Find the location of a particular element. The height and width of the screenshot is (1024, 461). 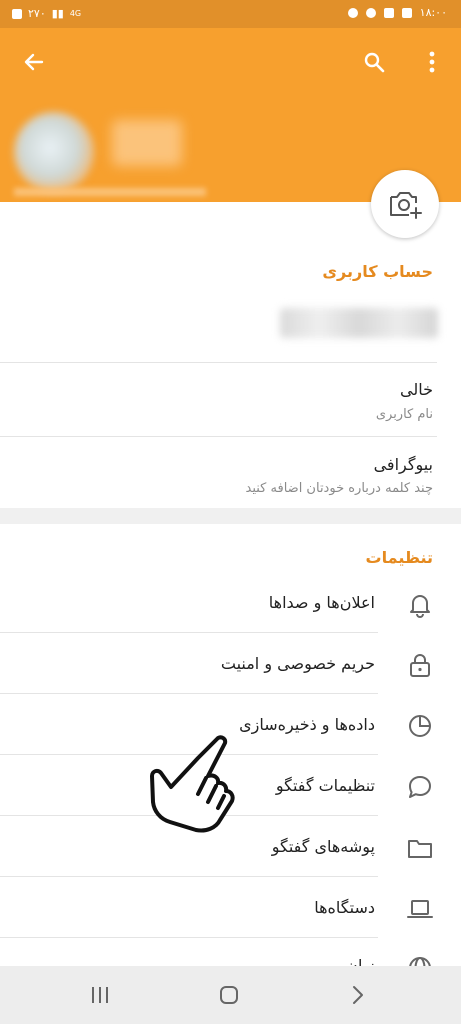

network-text: 4G is located at coordinates (75, 13).